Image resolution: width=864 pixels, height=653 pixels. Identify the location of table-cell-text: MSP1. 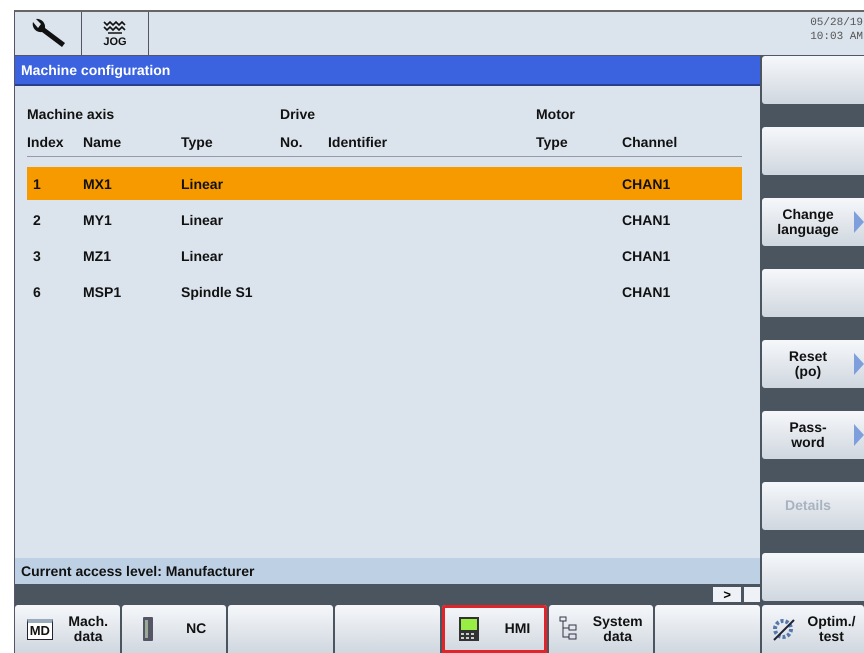
(102, 292).